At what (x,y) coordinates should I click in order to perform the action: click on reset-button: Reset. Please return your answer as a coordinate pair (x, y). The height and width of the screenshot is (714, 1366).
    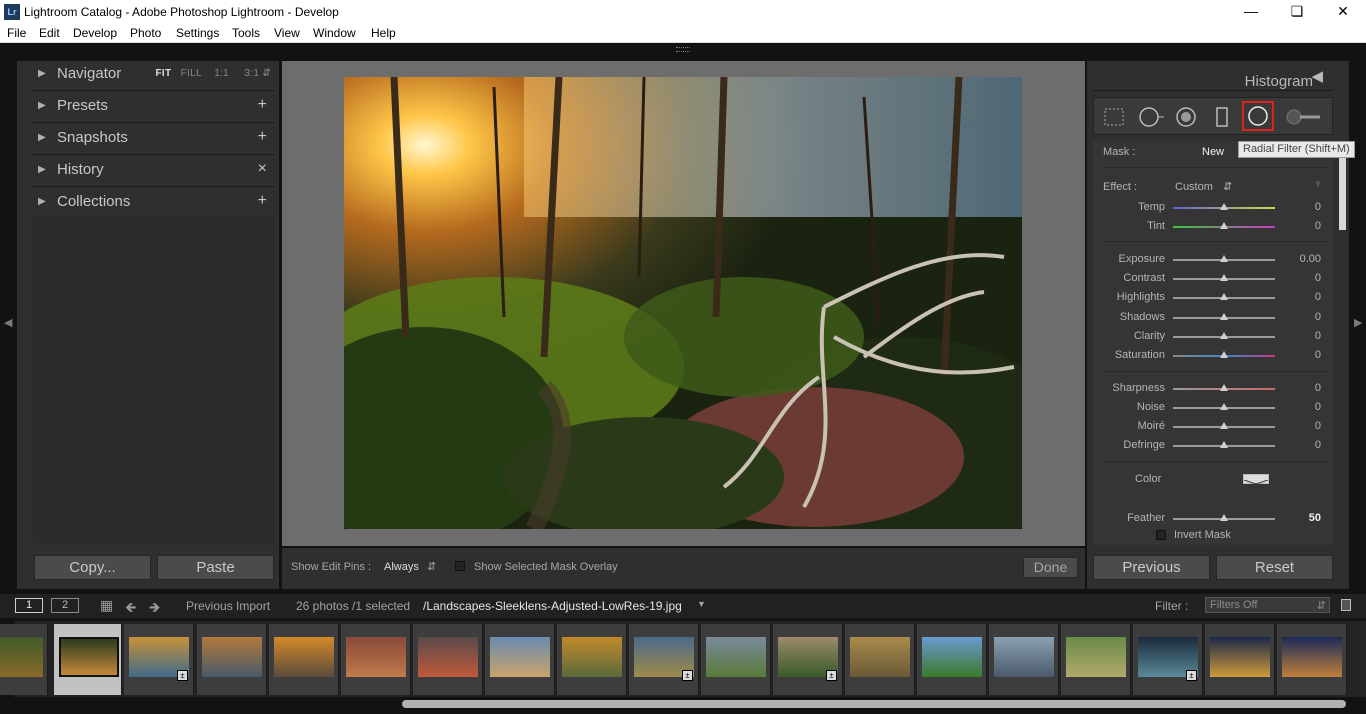
    Looking at the image, I should click on (1274, 567).